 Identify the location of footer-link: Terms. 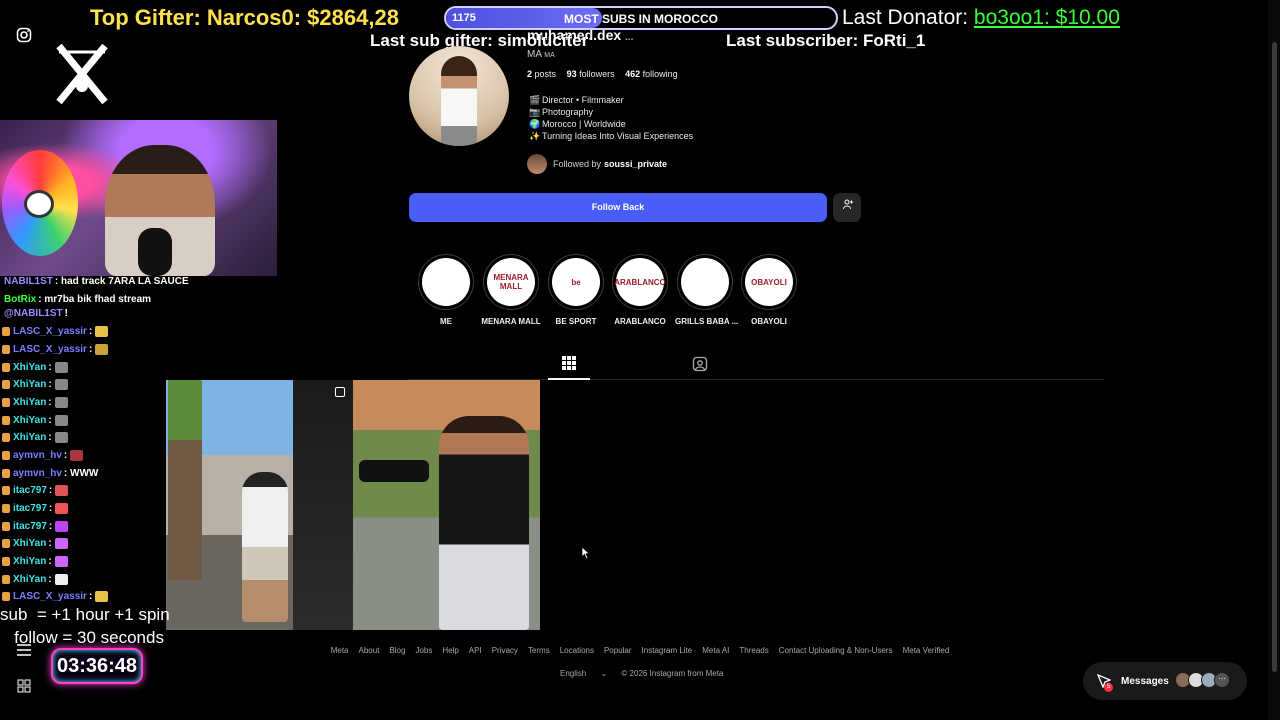
(539, 650).